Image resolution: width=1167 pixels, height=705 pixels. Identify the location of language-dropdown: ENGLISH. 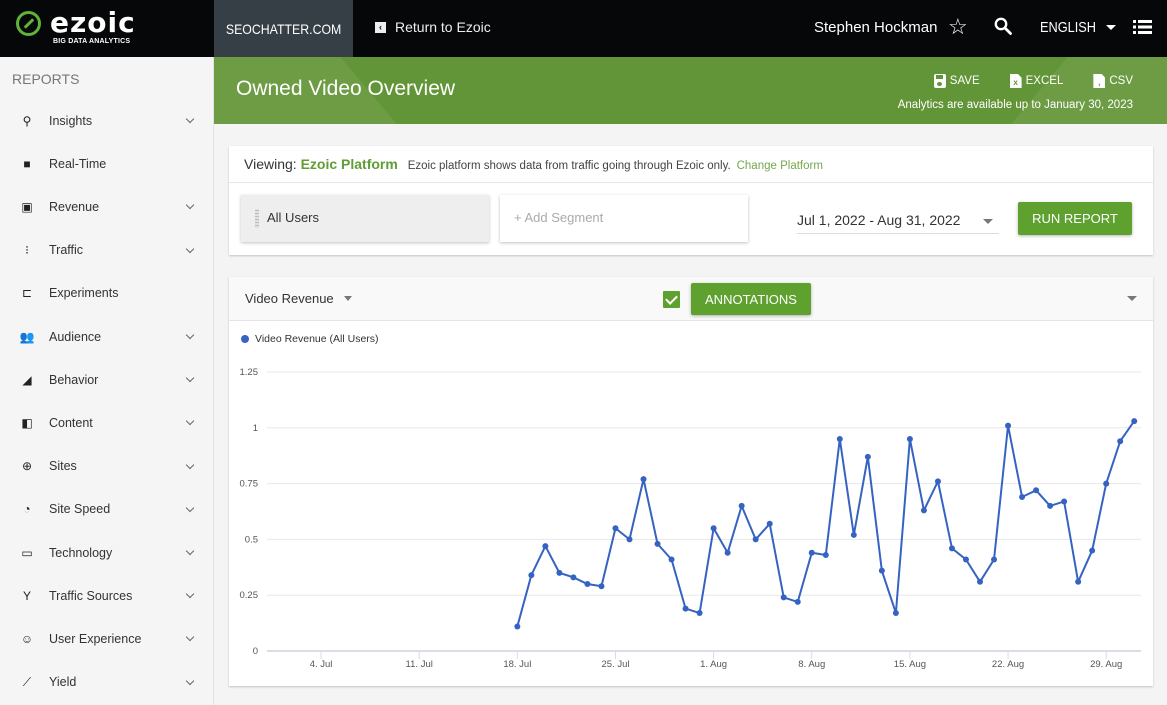
(1078, 27).